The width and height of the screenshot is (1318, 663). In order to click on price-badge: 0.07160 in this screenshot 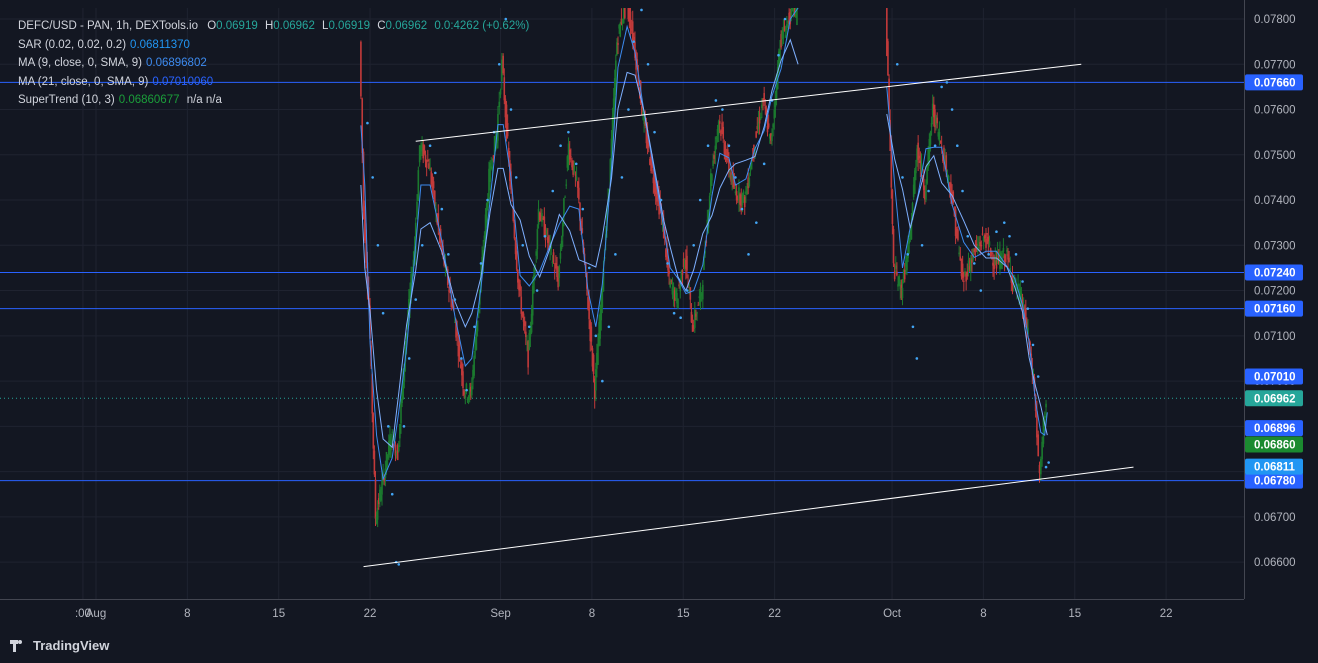, I will do `click(1274, 308)`.